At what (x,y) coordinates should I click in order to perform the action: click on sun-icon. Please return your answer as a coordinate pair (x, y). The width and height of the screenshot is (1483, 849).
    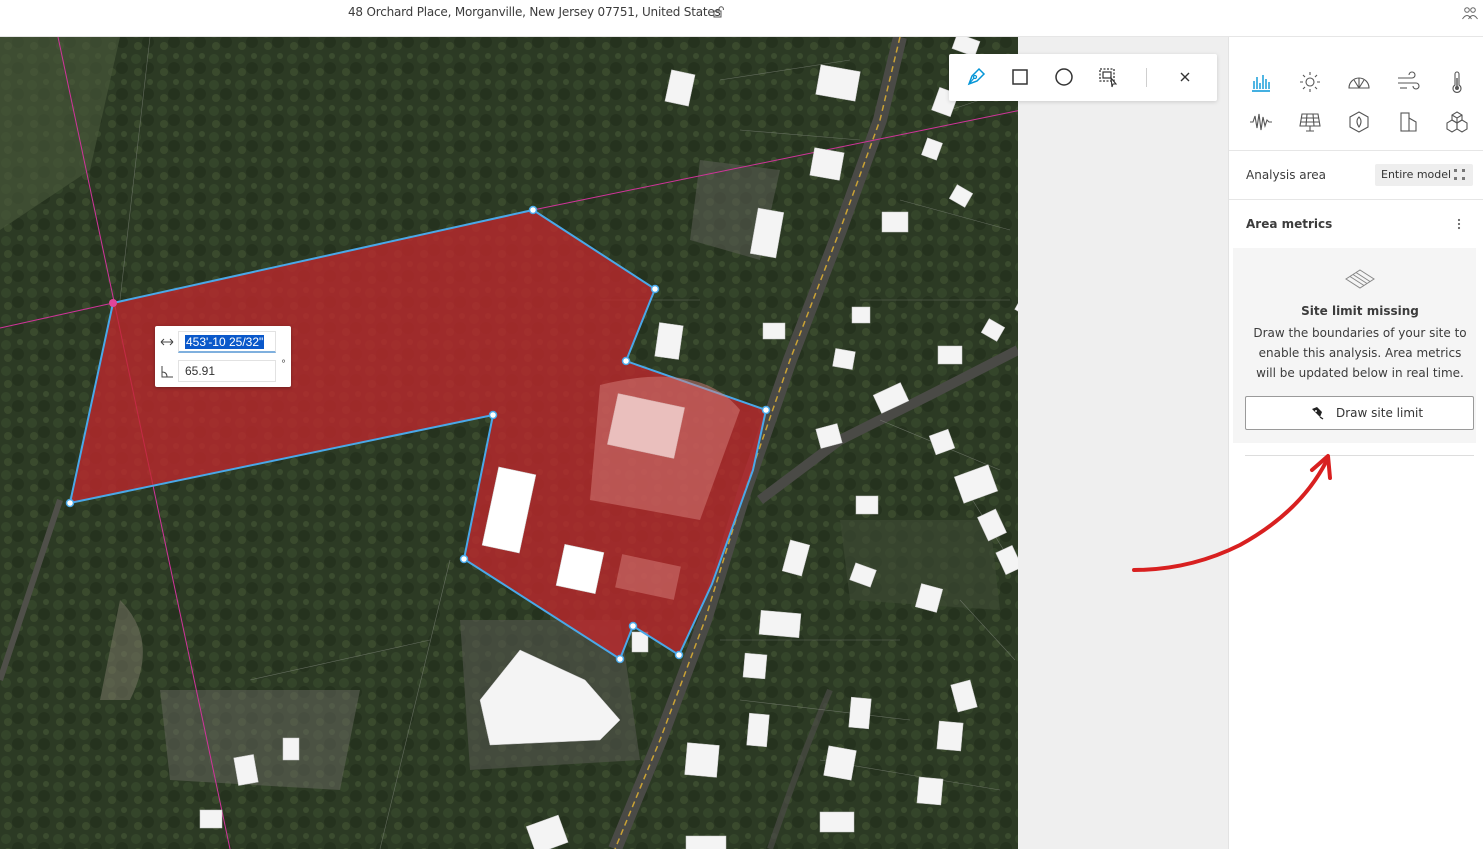
    Looking at the image, I should click on (1310, 82).